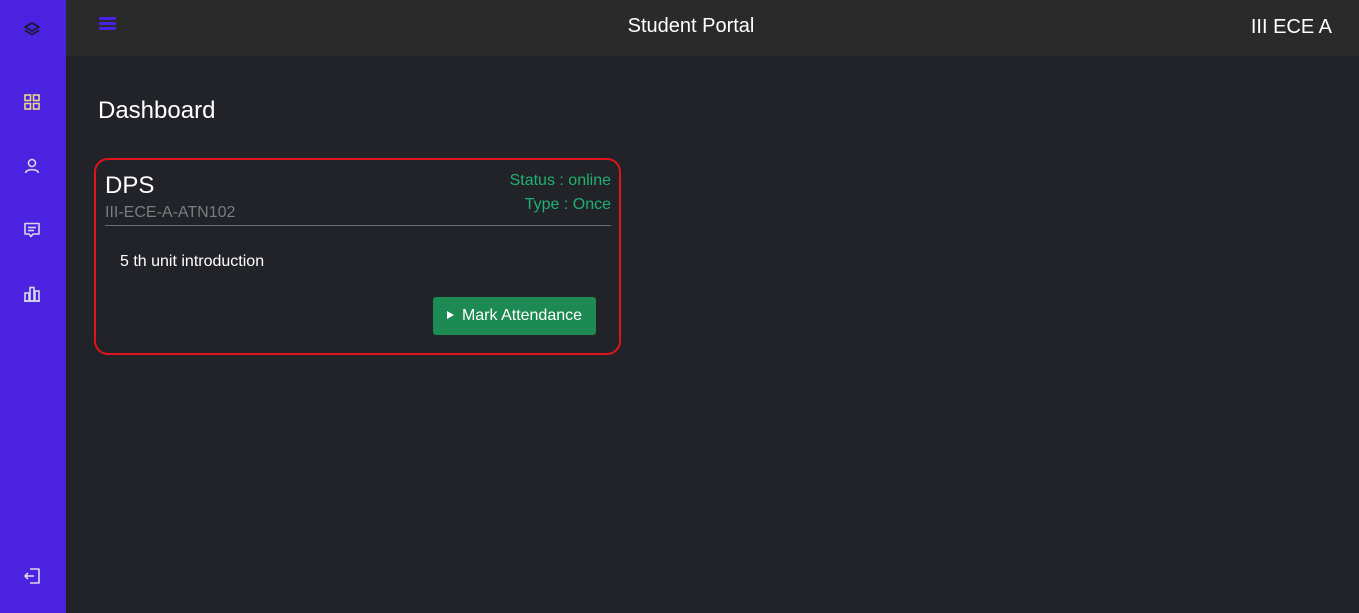  Describe the element at coordinates (192, 261) in the screenshot. I see `card-topic: 5 th unit introduction` at that location.